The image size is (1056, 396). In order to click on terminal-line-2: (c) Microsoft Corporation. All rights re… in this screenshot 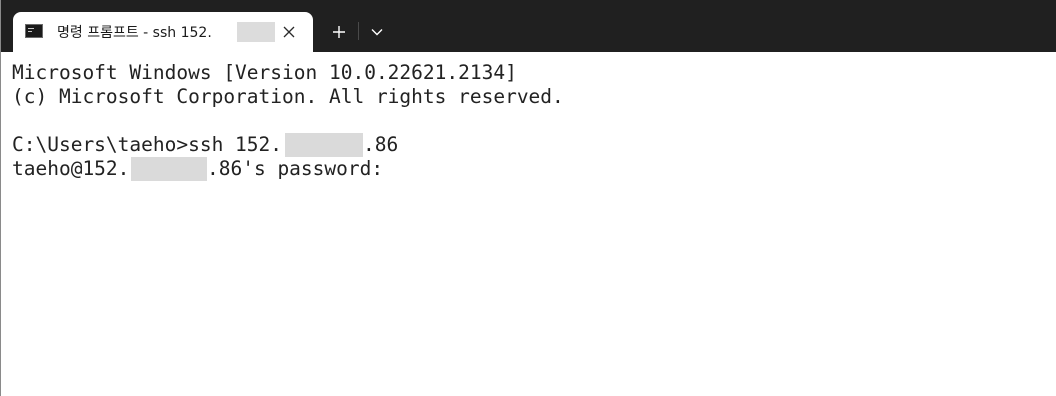, I will do `click(288, 96)`.